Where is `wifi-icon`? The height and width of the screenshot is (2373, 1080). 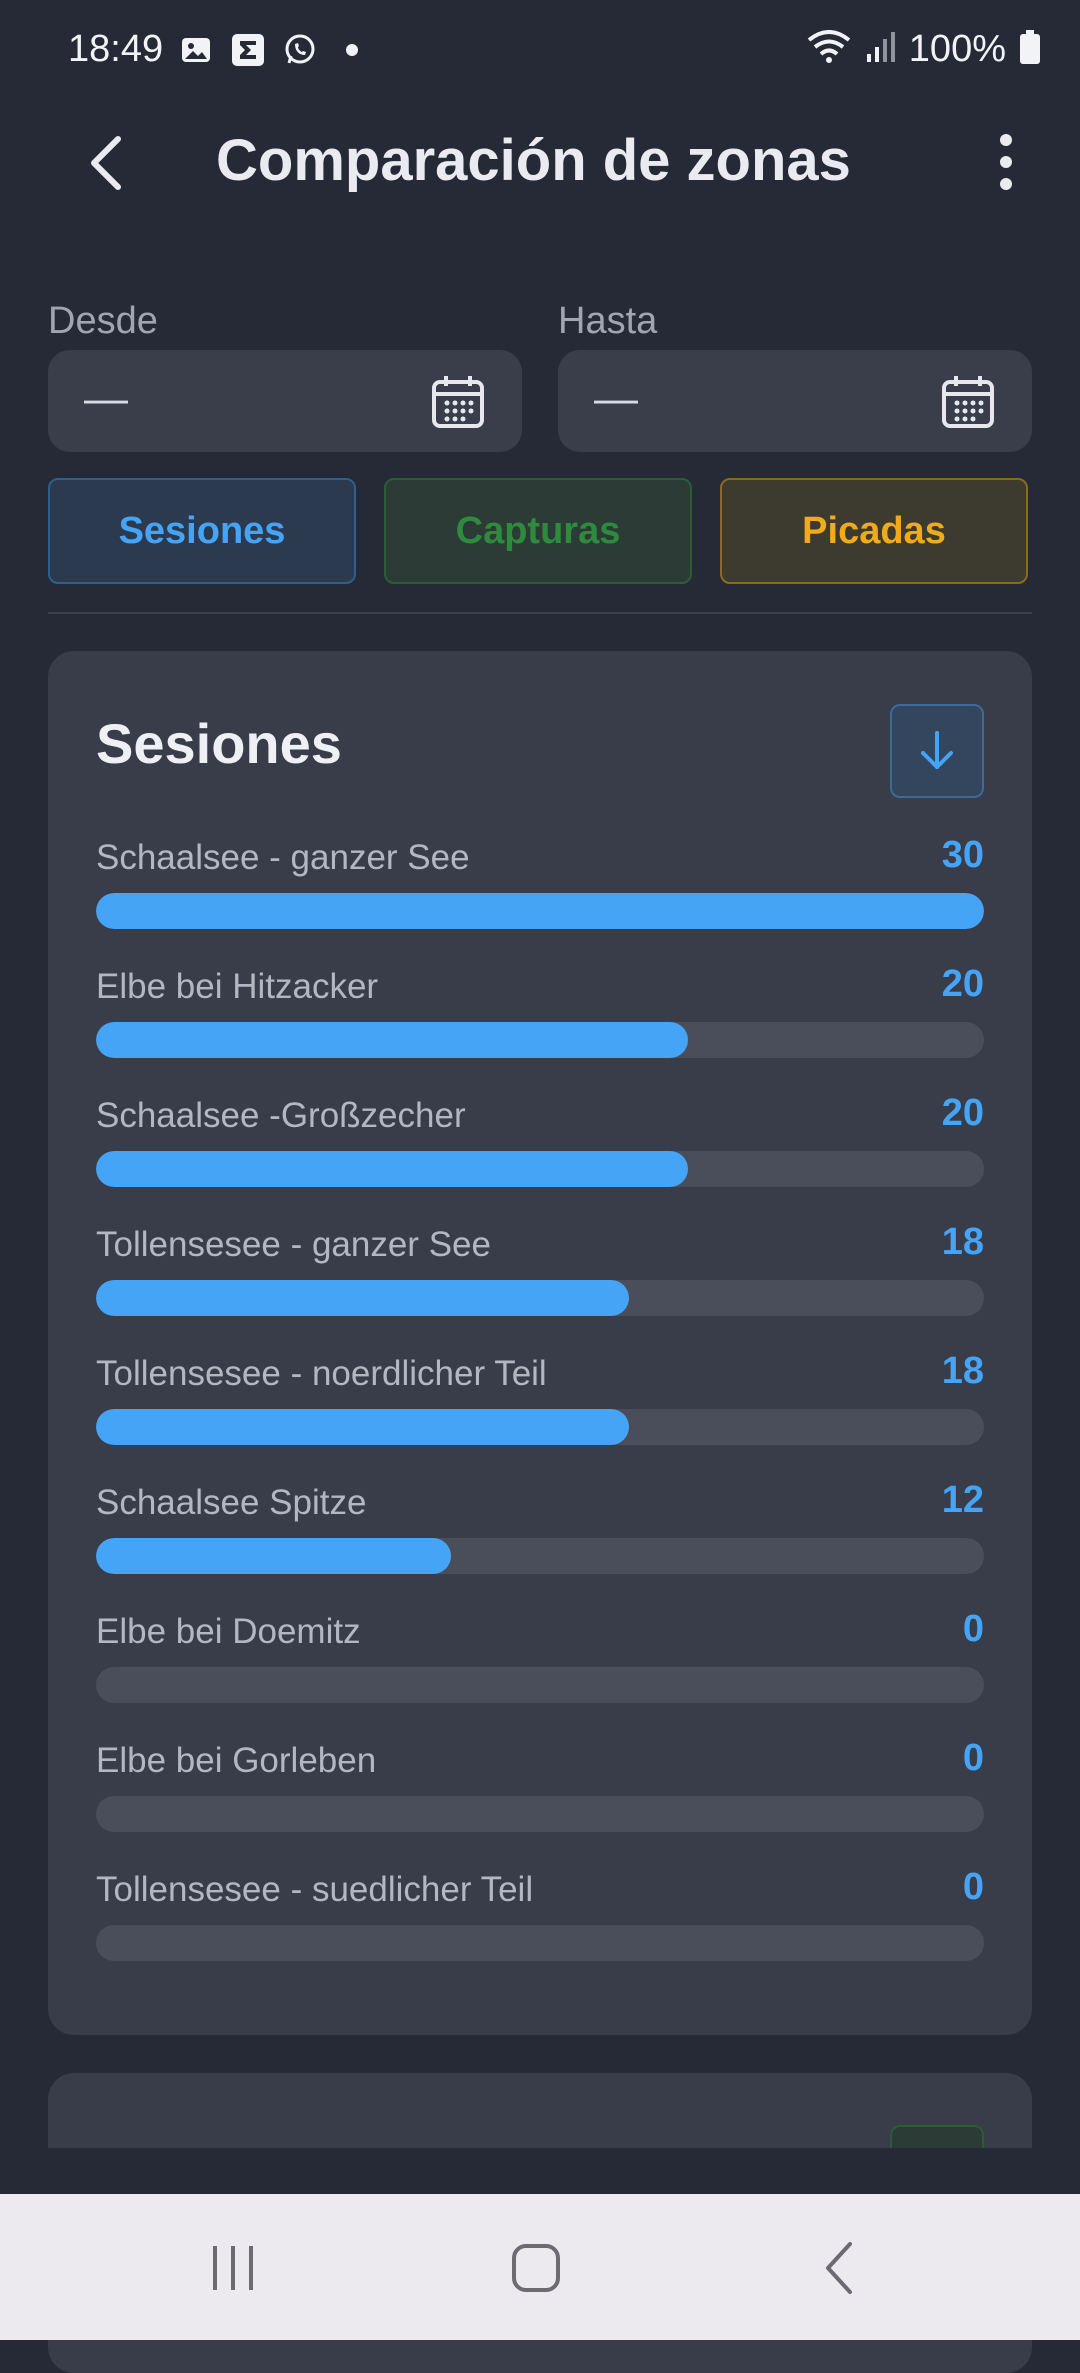
wifi-icon is located at coordinates (829, 49).